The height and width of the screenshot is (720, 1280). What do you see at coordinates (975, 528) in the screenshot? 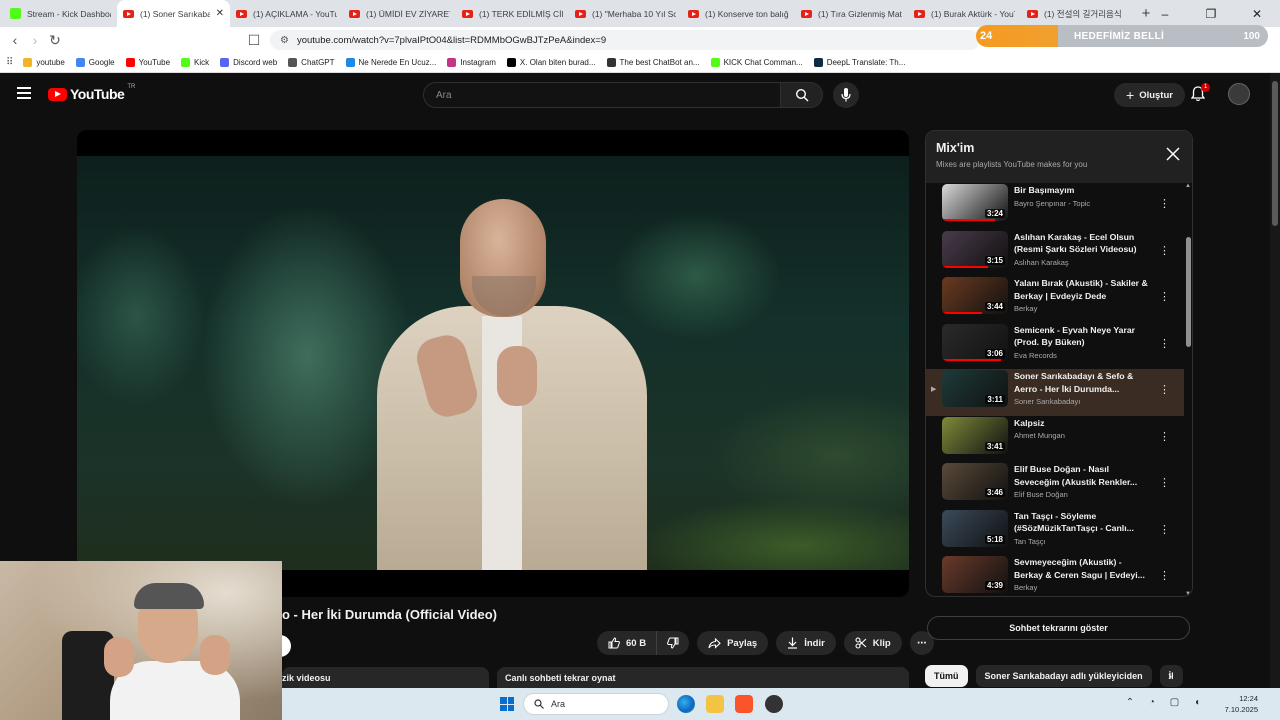
I see `video-thumbnail: 5:18` at bounding box center [975, 528].